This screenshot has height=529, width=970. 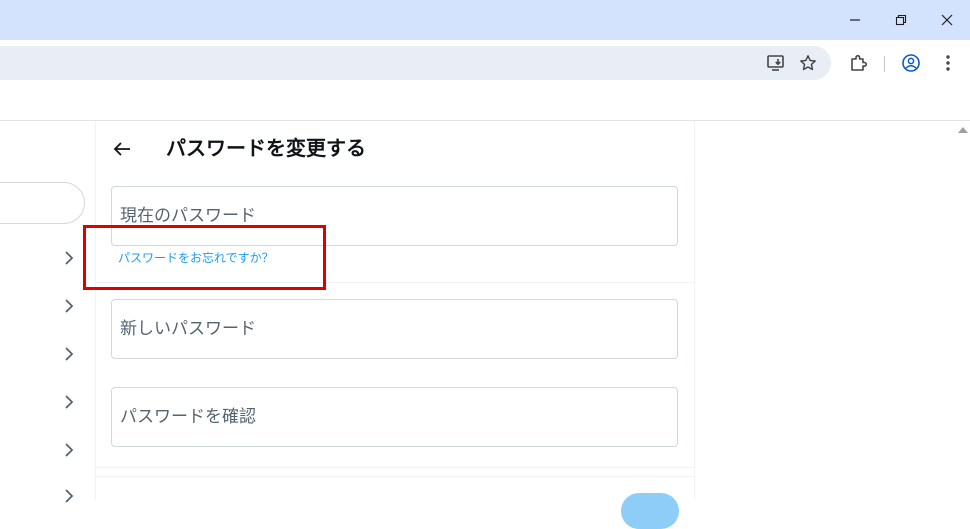 I want to click on scroll-up-icon, so click(x=963, y=129).